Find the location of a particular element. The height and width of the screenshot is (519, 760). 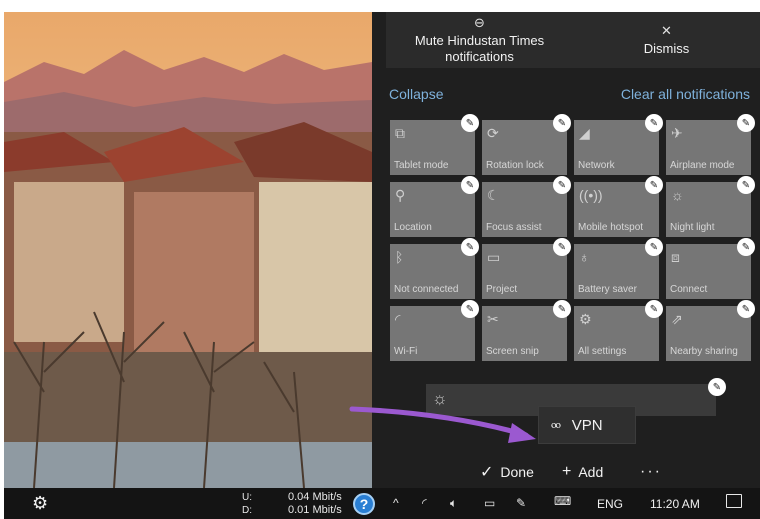

dismiss-label: Dismiss is located at coordinates (666, 48).